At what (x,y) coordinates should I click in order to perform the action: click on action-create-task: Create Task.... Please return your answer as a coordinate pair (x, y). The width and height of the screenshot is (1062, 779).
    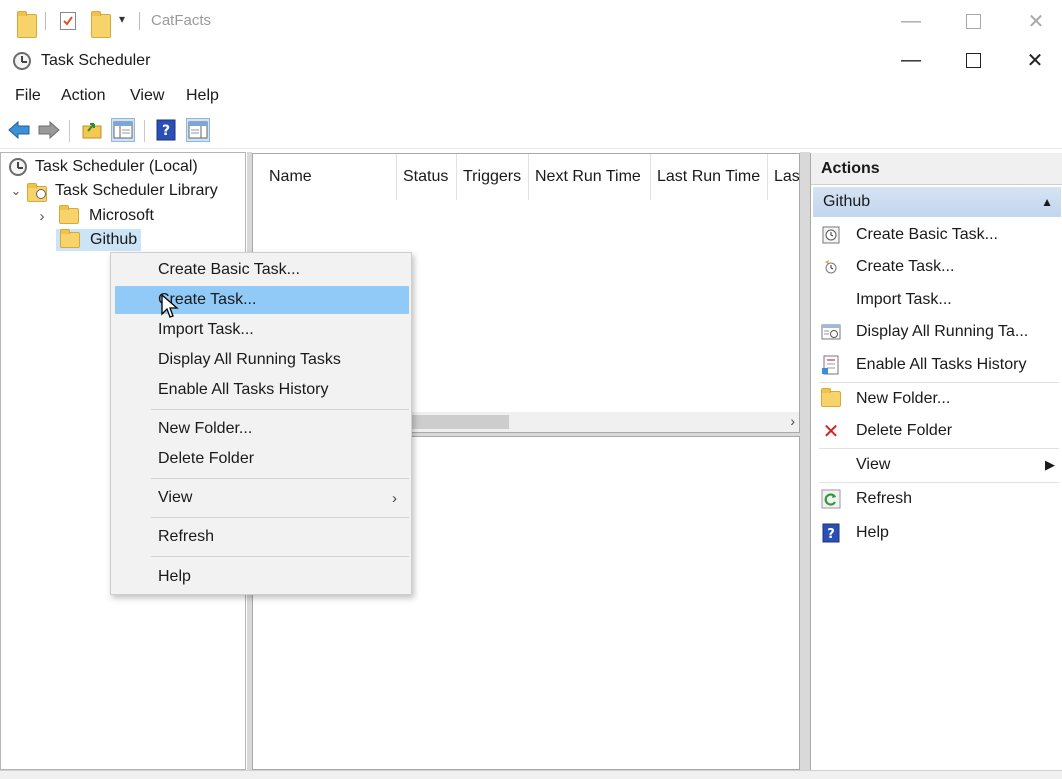
    Looking at the image, I should click on (936, 267).